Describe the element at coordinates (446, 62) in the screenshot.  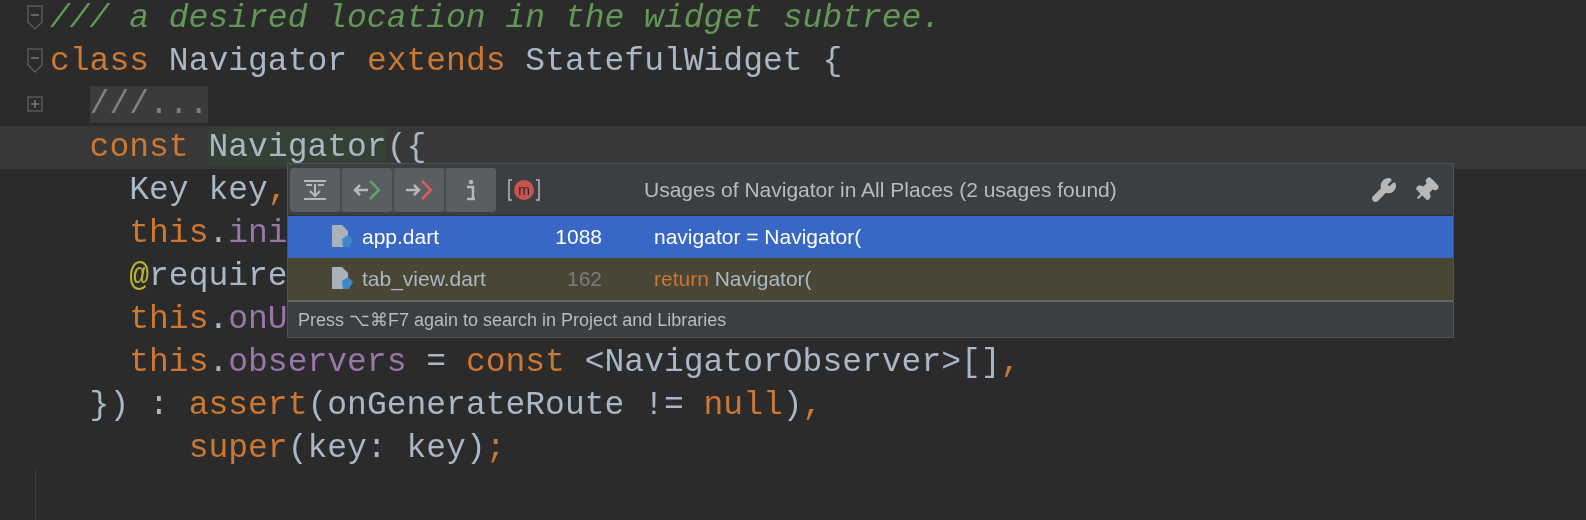
I see `code-line: class Navigator extends StatefulWidget {` at that location.